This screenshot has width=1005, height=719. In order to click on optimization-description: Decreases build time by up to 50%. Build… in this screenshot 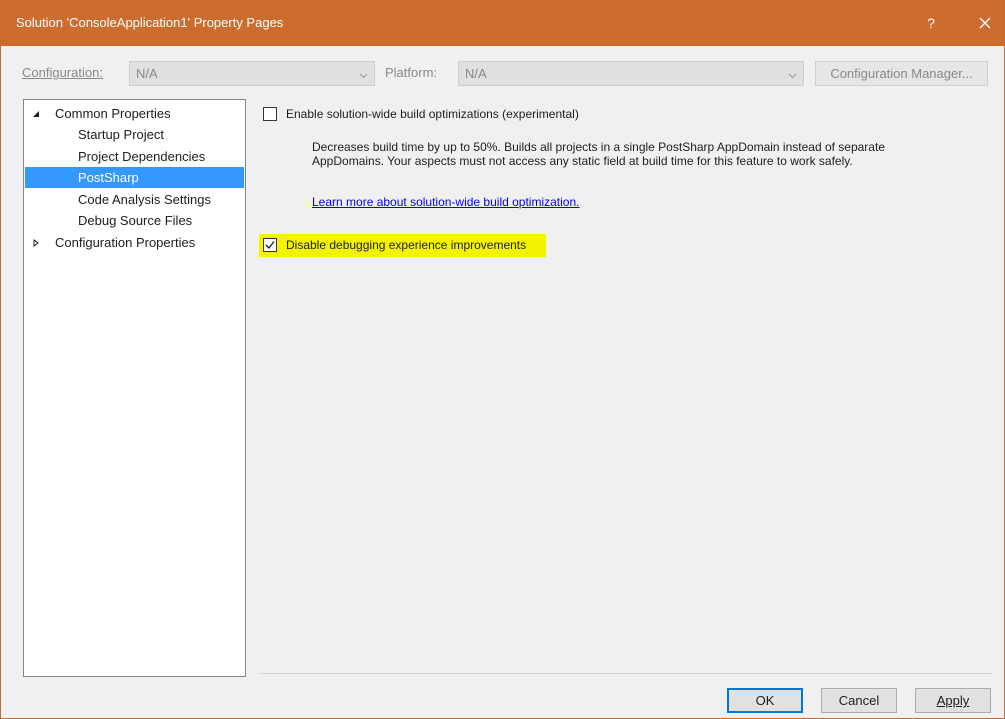, I will do `click(598, 154)`.